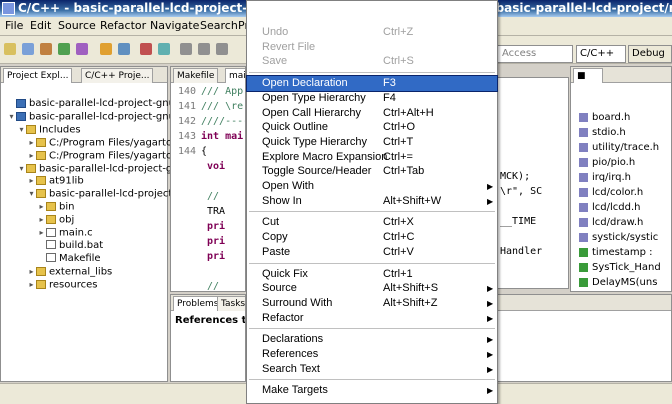  Describe the element at coordinates (231, 303) in the screenshot. I see `tab-tasks: Tasks` at that location.